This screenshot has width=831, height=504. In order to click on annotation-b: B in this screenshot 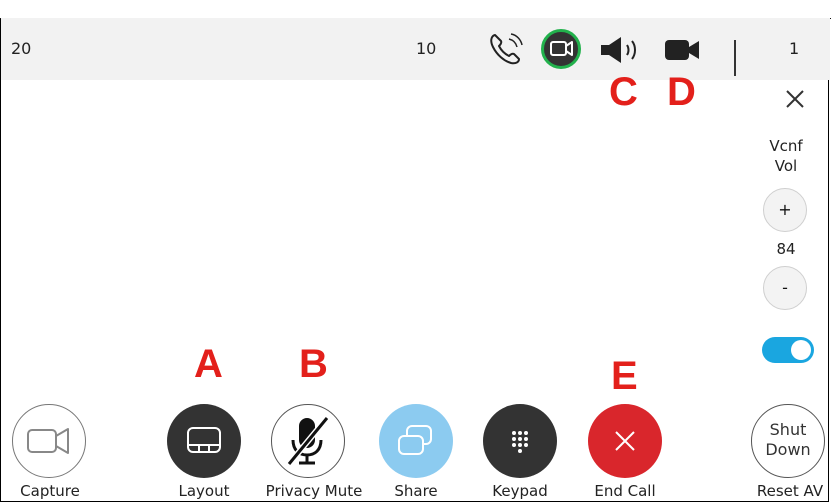, I will do `click(313, 364)`.